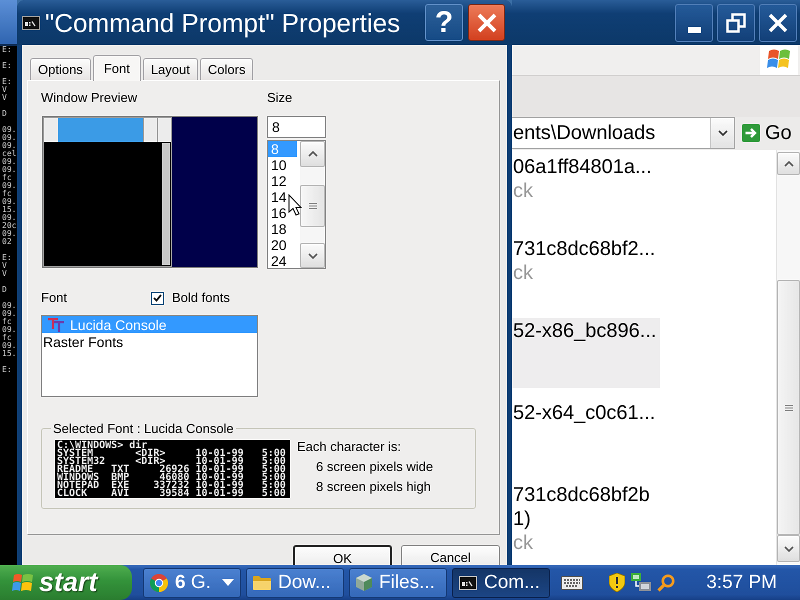 Image resolution: width=800 pixels, height=600 pixels. What do you see at coordinates (741, 583) in the screenshot?
I see `clock: 3:57 PM` at bounding box center [741, 583].